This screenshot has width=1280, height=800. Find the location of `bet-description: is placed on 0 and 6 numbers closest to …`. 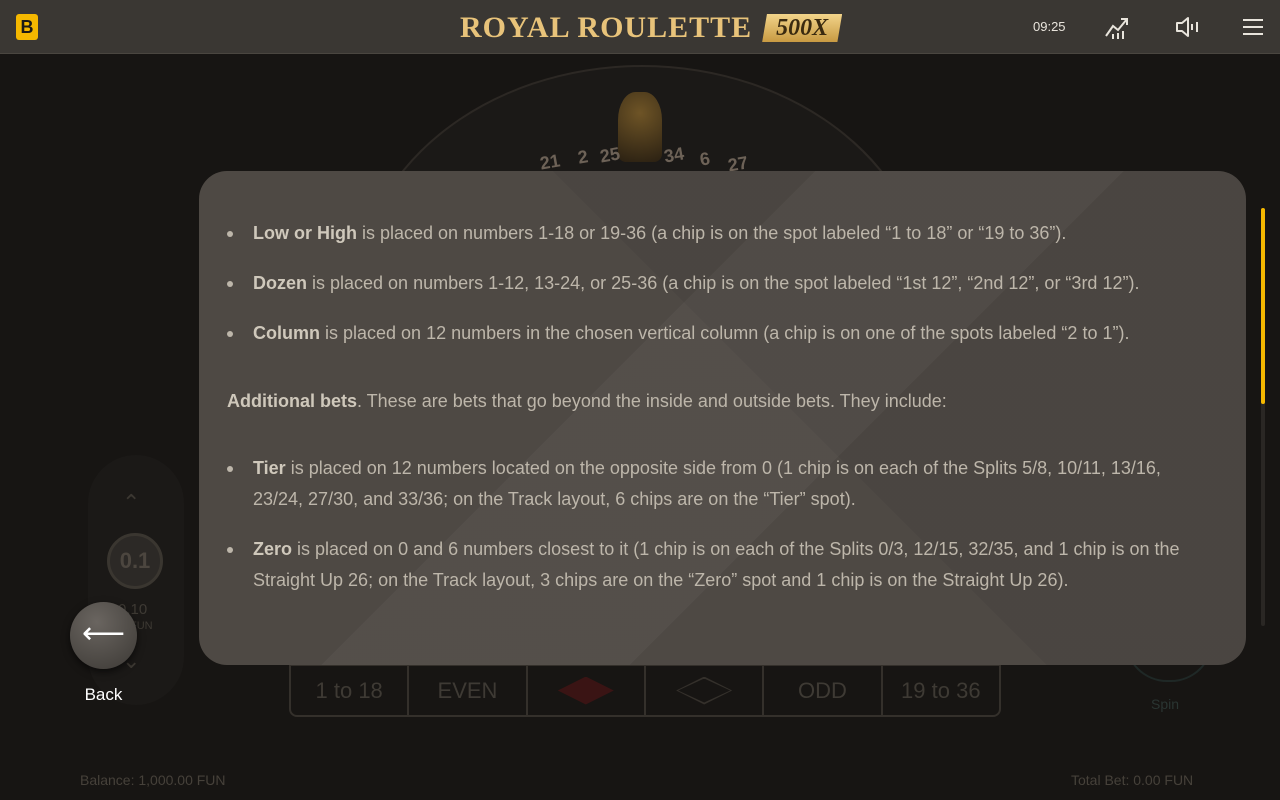

bet-description: is placed on 0 and 6 numbers closest to … is located at coordinates (716, 564).